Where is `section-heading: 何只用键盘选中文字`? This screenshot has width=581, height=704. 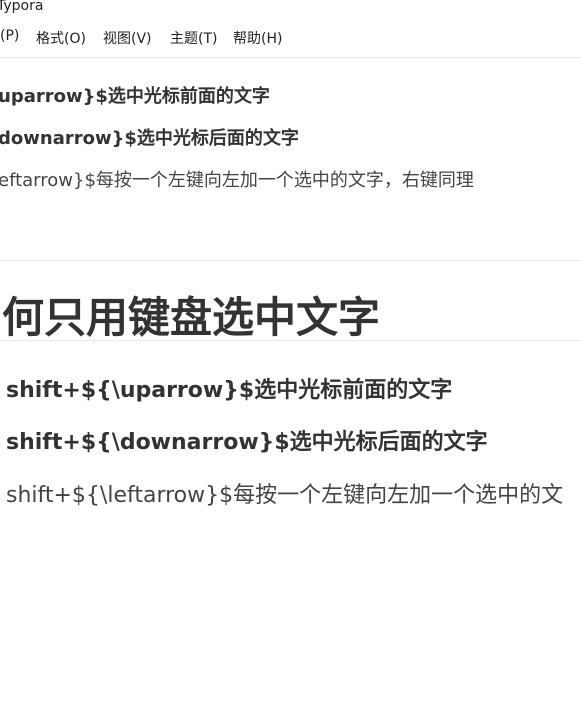
section-heading: 何只用键盘选中文字 is located at coordinates (191, 314).